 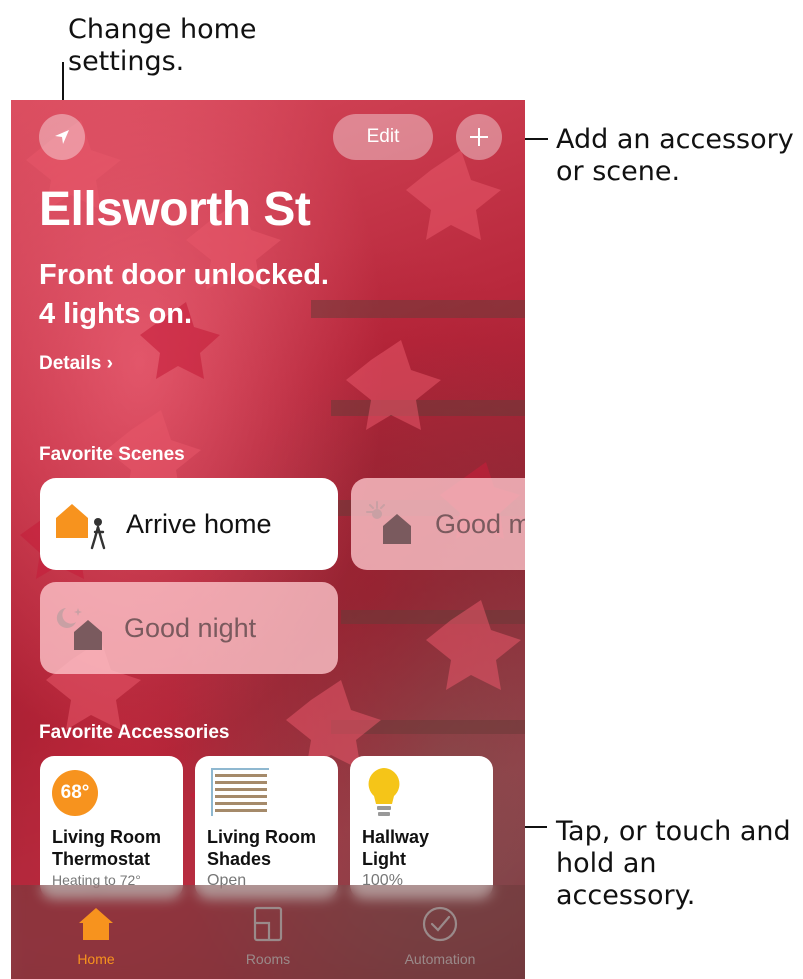 What do you see at coordinates (112, 454) in the screenshot?
I see `favorite-scenes-label: Favorite Scenes` at bounding box center [112, 454].